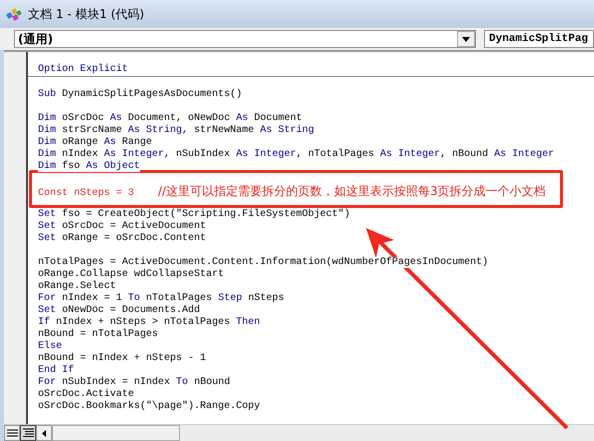 The width and height of the screenshot is (594, 441). I want to click on left-arrow-icon, so click(44, 433).